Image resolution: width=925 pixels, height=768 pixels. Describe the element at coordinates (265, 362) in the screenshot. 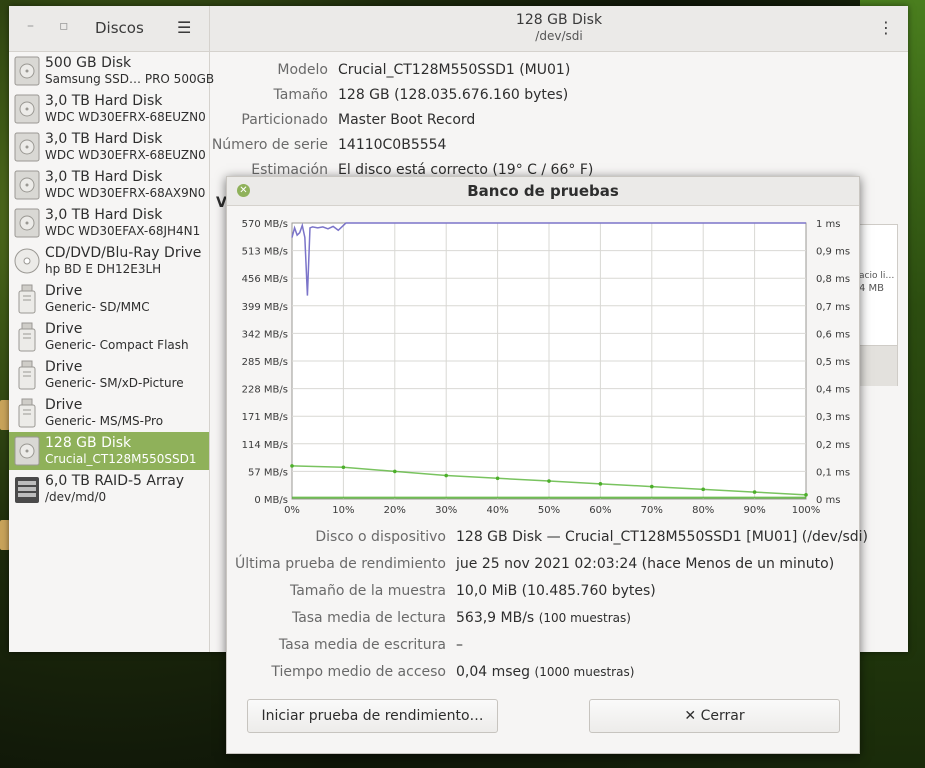

I see `y-left-tick-label: 285 MB/s` at that location.